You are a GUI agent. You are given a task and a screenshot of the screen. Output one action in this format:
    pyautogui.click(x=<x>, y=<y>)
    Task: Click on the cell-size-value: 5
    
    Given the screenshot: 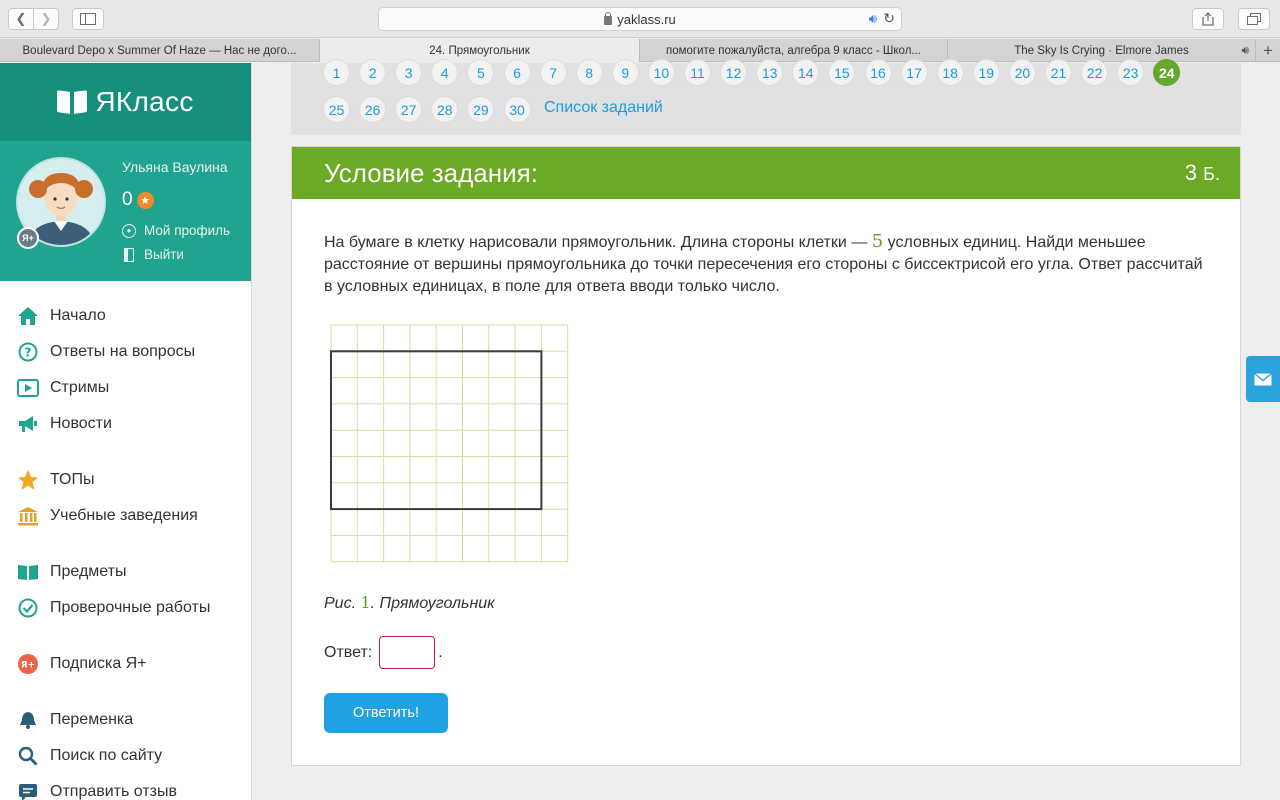 What is the action you would take?
    pyautogui.click(x=877, y=241)
    